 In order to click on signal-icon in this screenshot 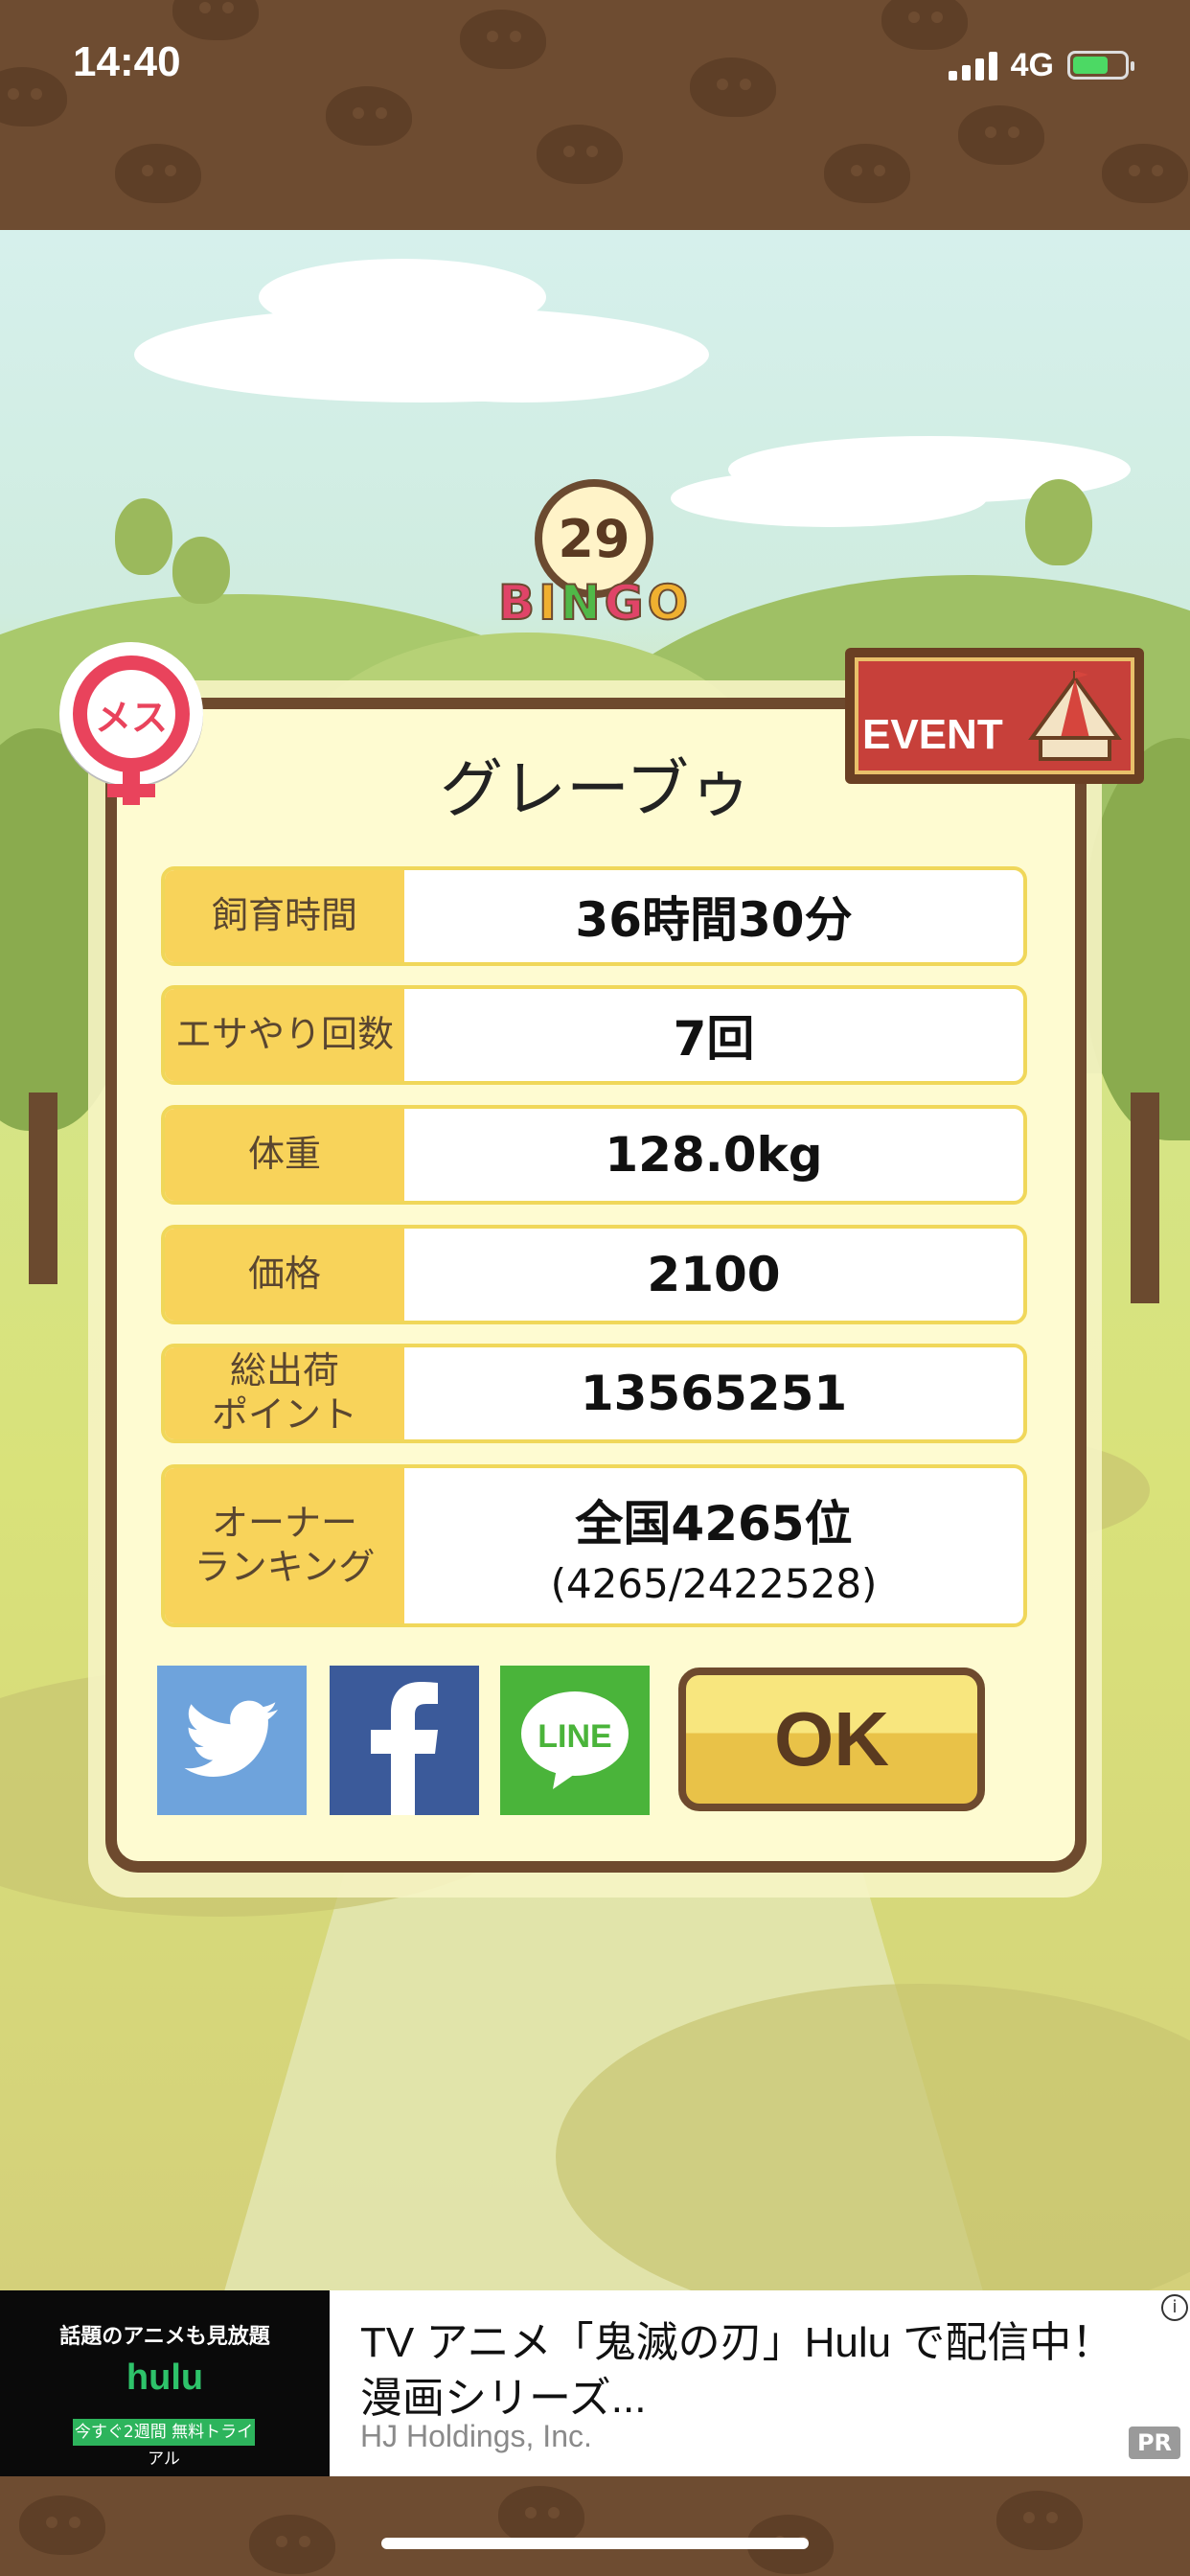, I will do `click(973, 65)`.